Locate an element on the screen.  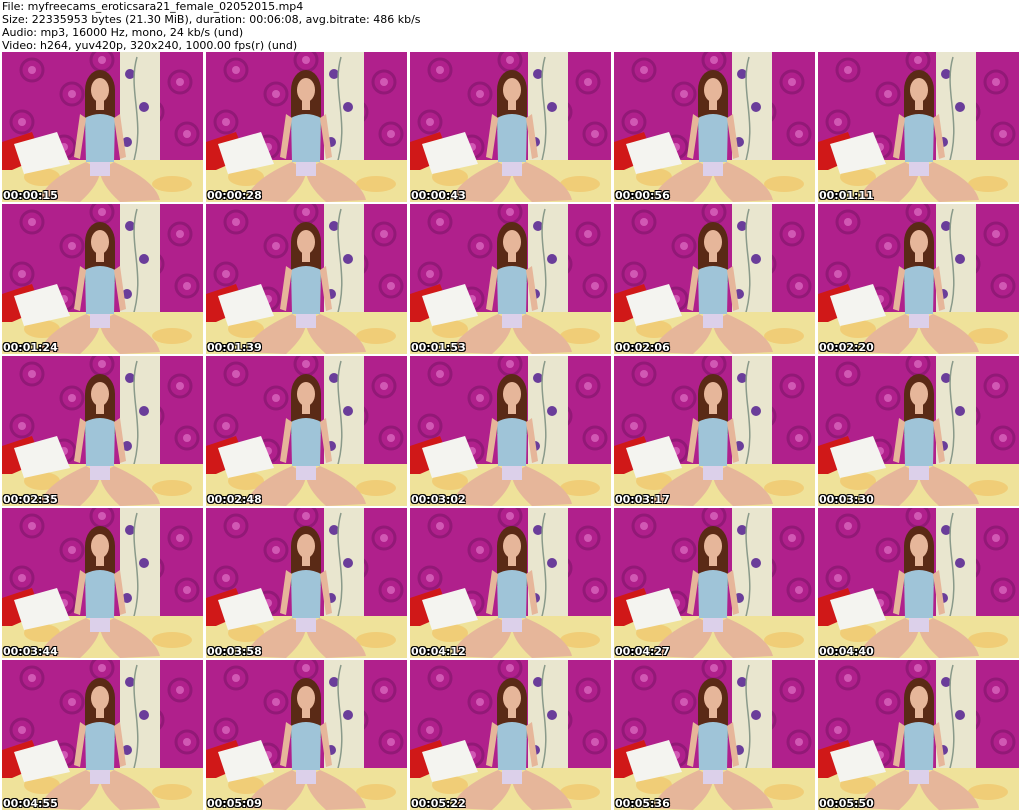
timestamp-label: 00:04:12 is located at coordinates (438, 651).